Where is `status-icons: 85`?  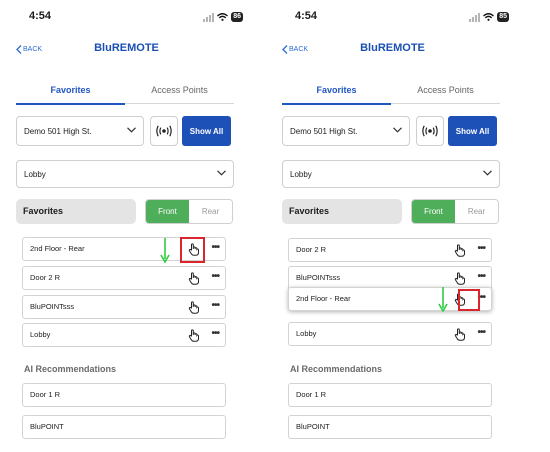 status-icons: 85 is located at coordinates (489, 17).